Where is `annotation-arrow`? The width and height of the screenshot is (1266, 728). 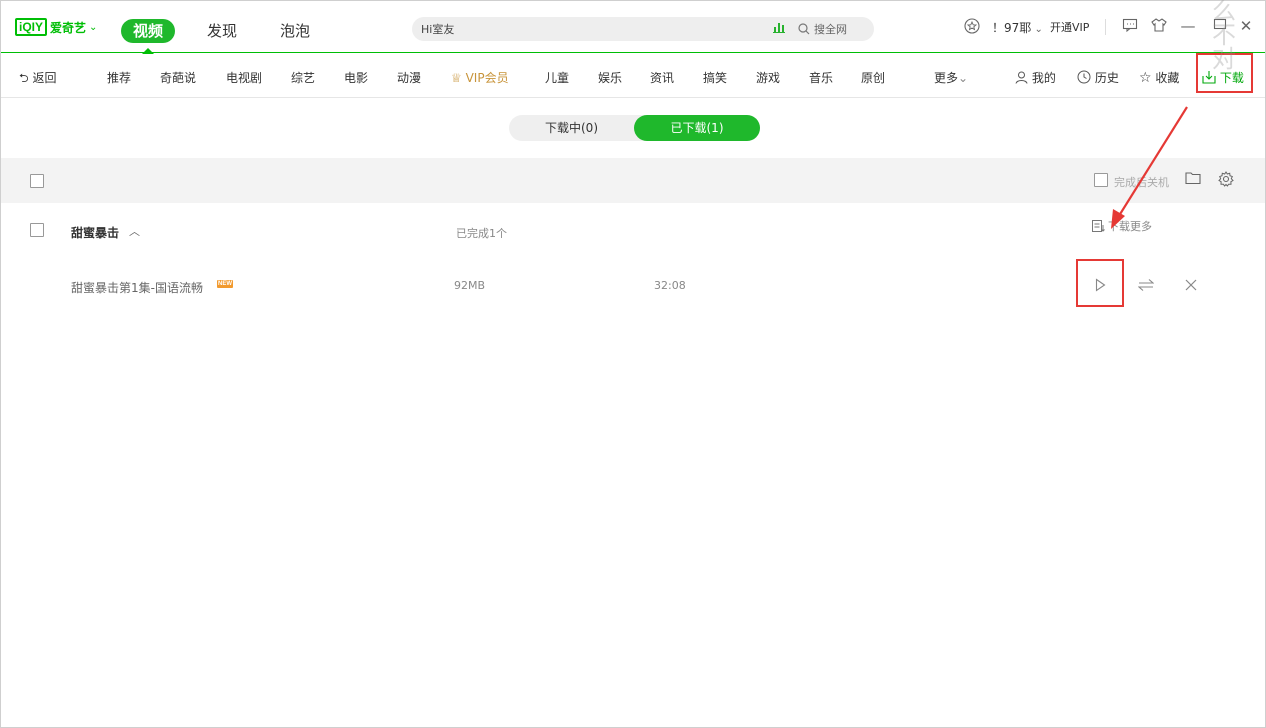 annotation-arrow is located at coordinates (1149, 167).